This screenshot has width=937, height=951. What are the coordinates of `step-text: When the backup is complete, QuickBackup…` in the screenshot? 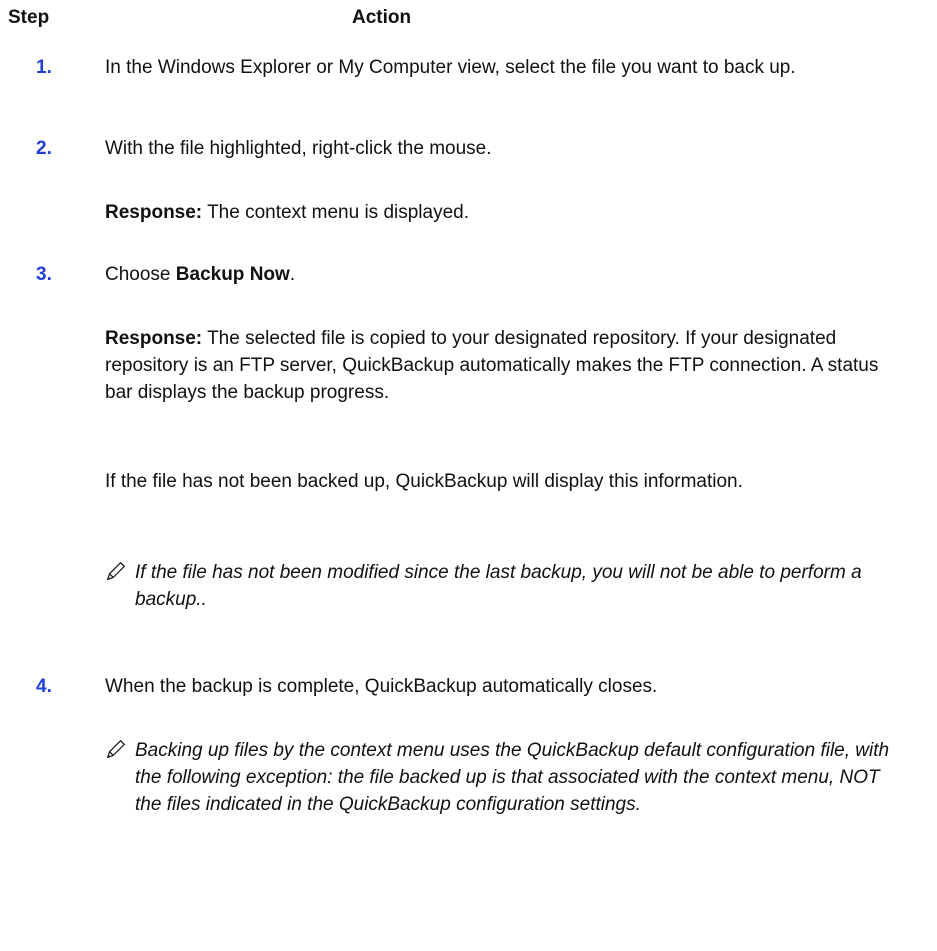 It's located at (381, 686).